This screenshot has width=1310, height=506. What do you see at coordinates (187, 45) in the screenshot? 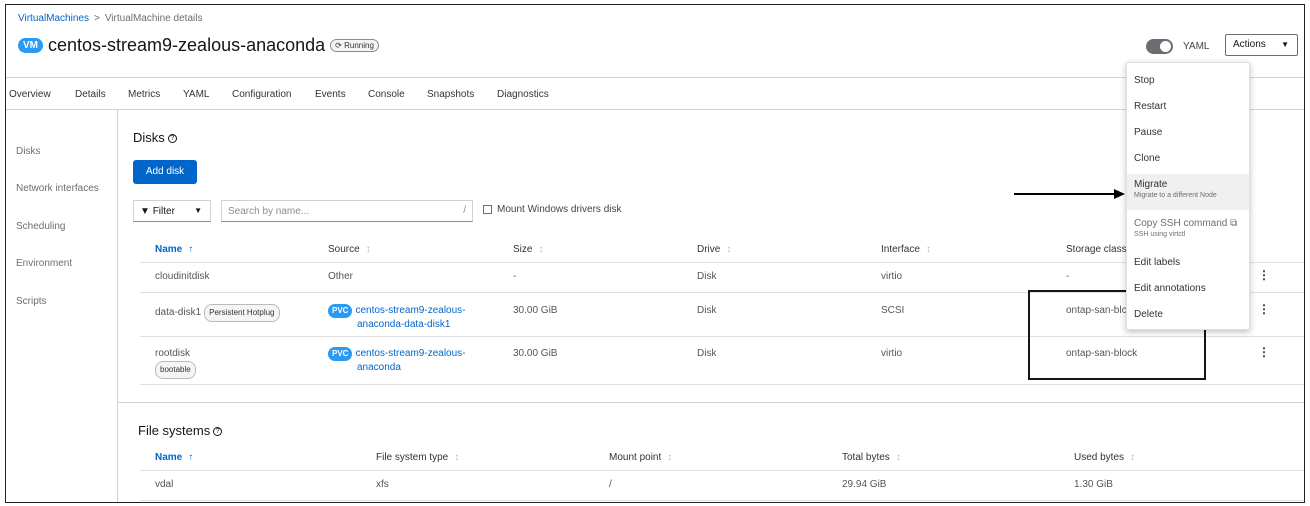
I see `page-title: centos-stream9-zealous-anaconda` at bounding box center [187, 45].